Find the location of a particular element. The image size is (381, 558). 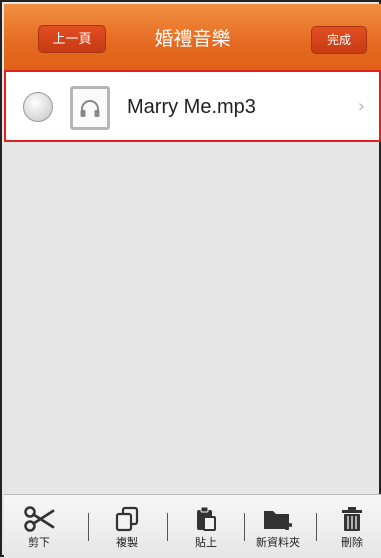

select-checkbox is located at coordinates (38, 107).